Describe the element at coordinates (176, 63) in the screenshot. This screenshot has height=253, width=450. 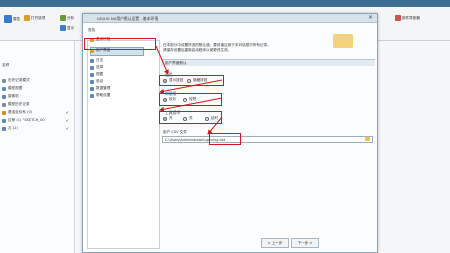
I see `tab-label: 用户界面默认` at that location.